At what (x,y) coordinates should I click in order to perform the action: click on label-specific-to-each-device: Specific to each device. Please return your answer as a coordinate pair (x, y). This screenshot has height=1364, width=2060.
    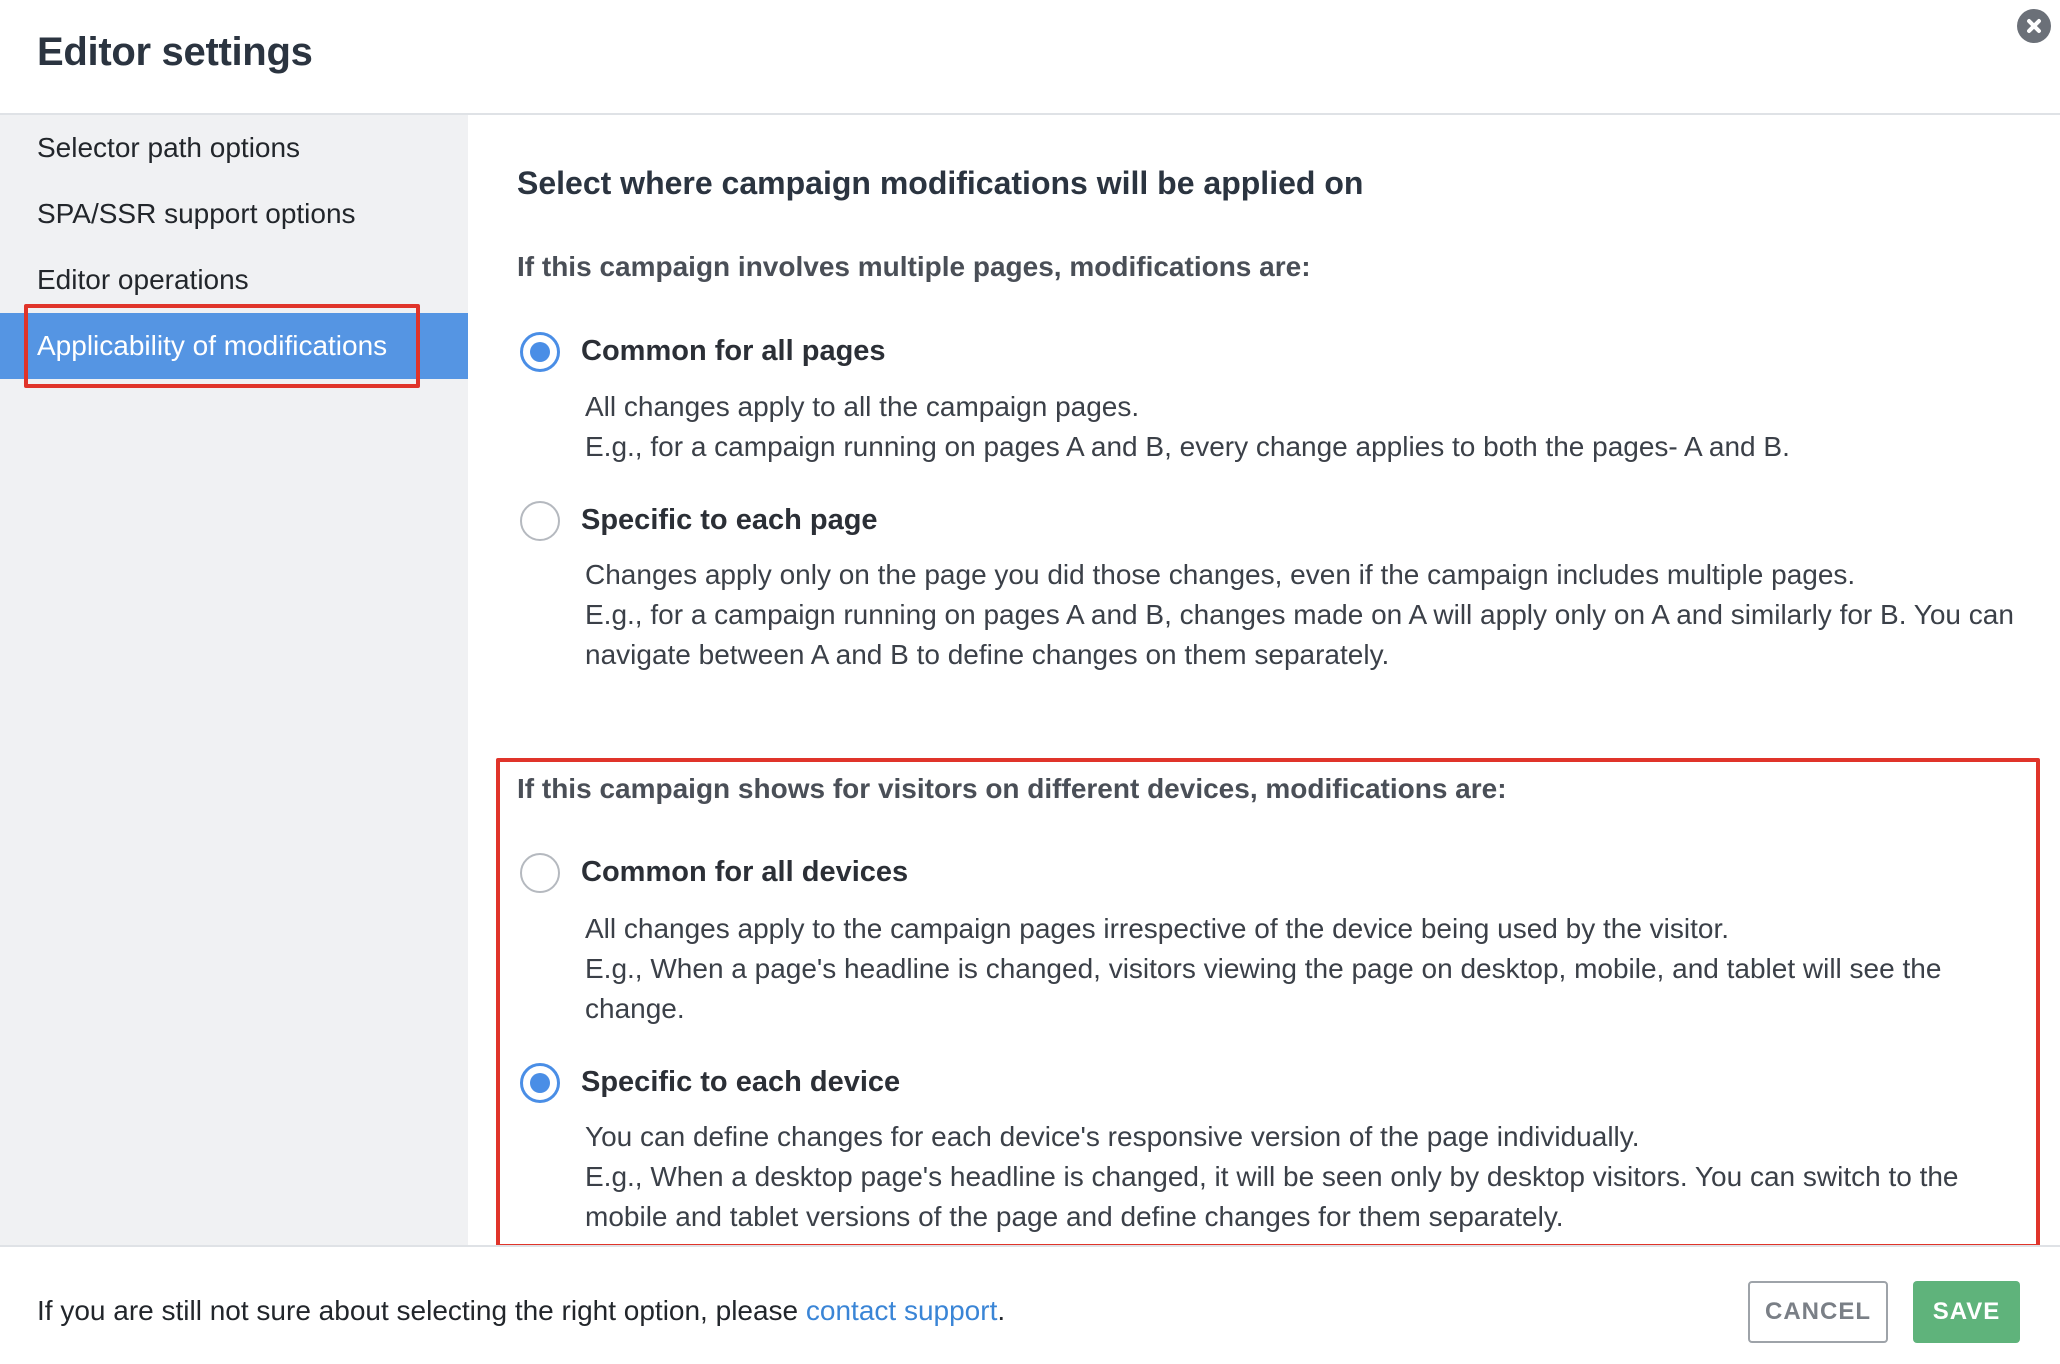
    Looking at the image, I should click on (740, 1082).